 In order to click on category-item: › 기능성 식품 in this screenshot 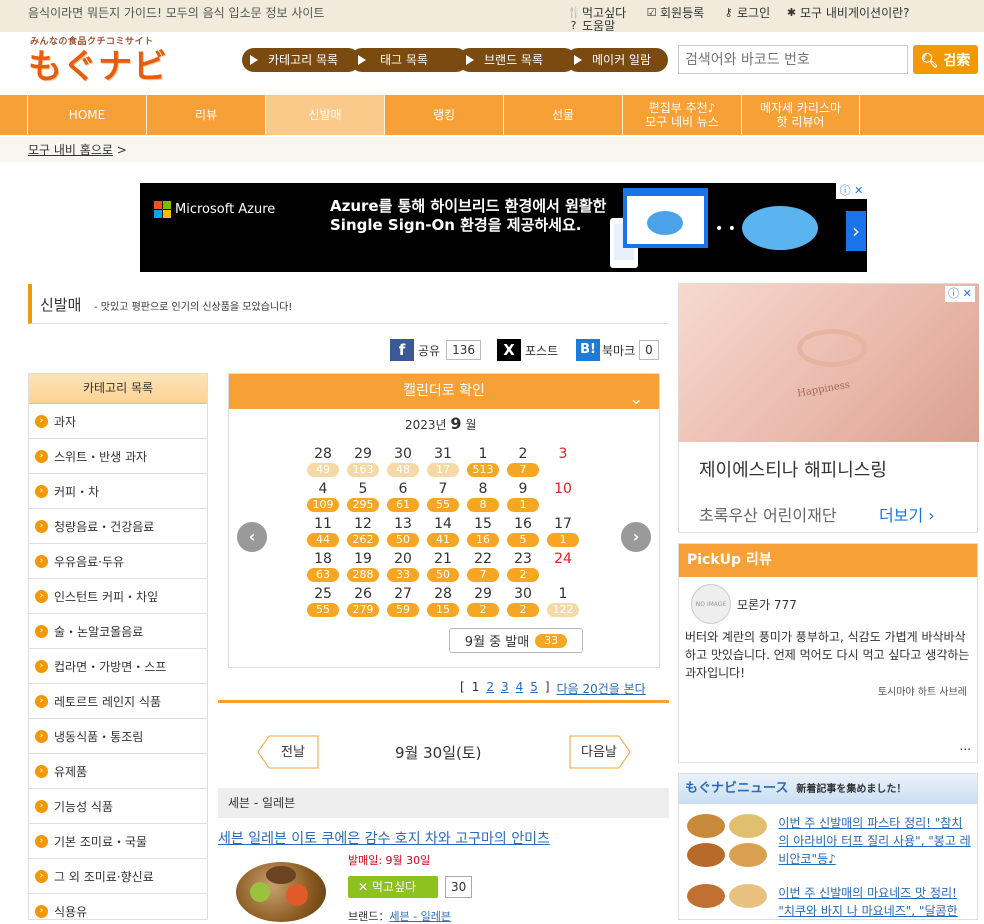, I will do `click(118, 806)`.